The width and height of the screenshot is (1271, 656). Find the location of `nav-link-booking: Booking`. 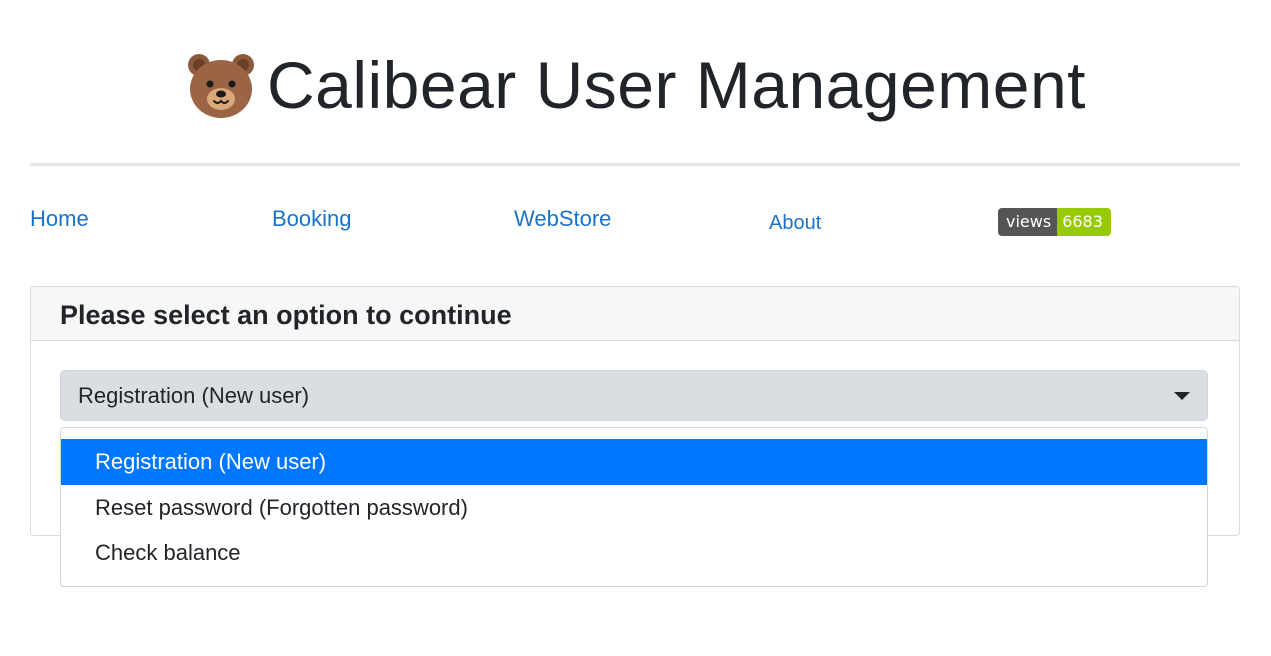

nav-link-booking: Booking is located at coordinates (312, 219).